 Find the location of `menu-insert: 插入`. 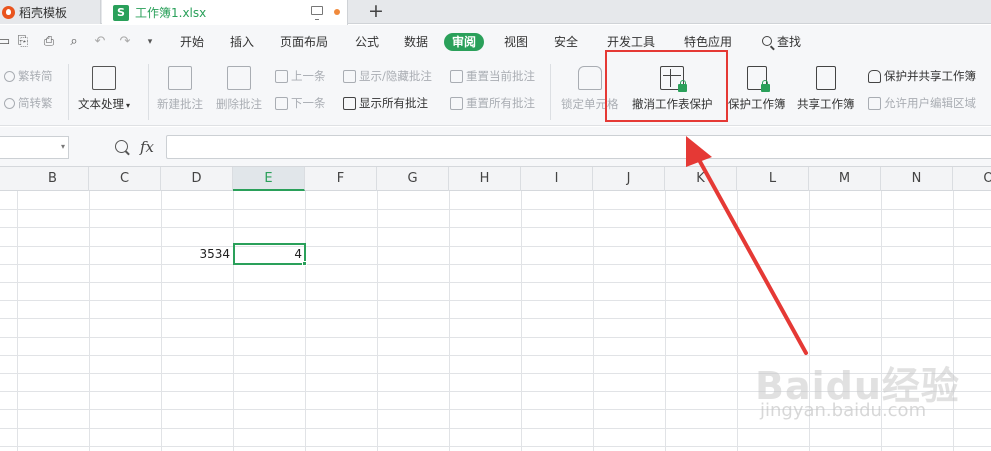

menu-insert: 插入 is located at coordinates (242, 42).